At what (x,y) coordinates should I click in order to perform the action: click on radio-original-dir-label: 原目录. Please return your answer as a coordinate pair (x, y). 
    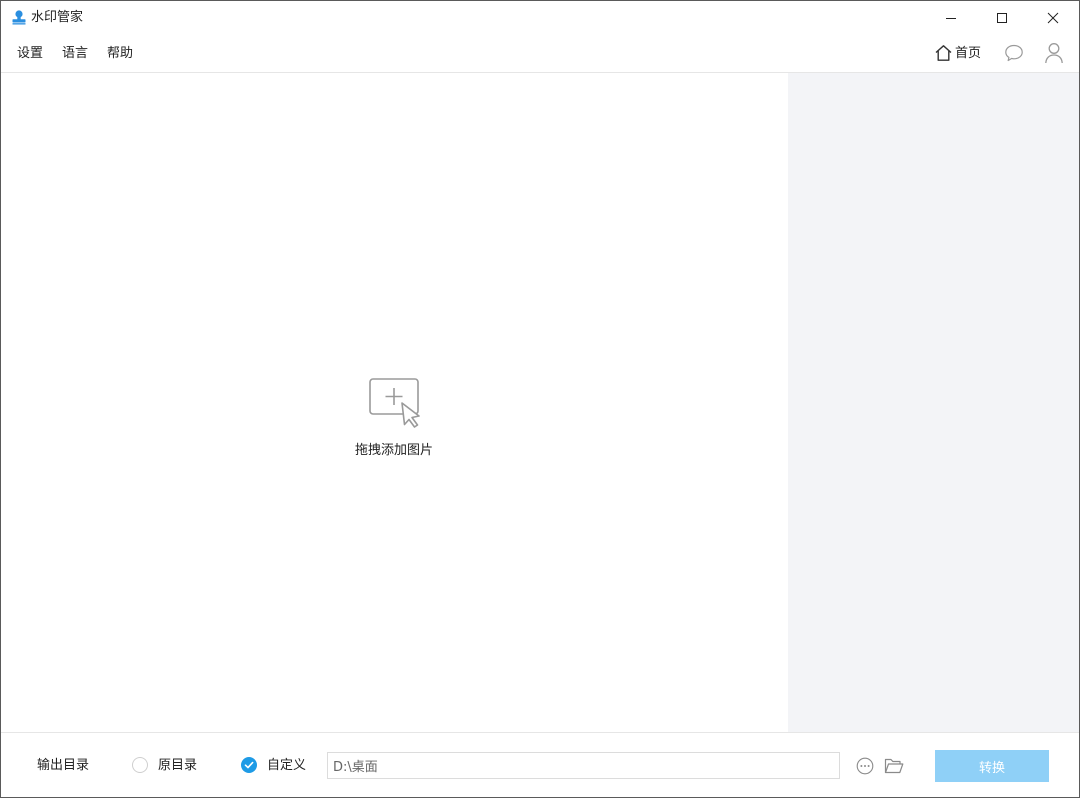
    Looking at the image, I should click on (177, 765).